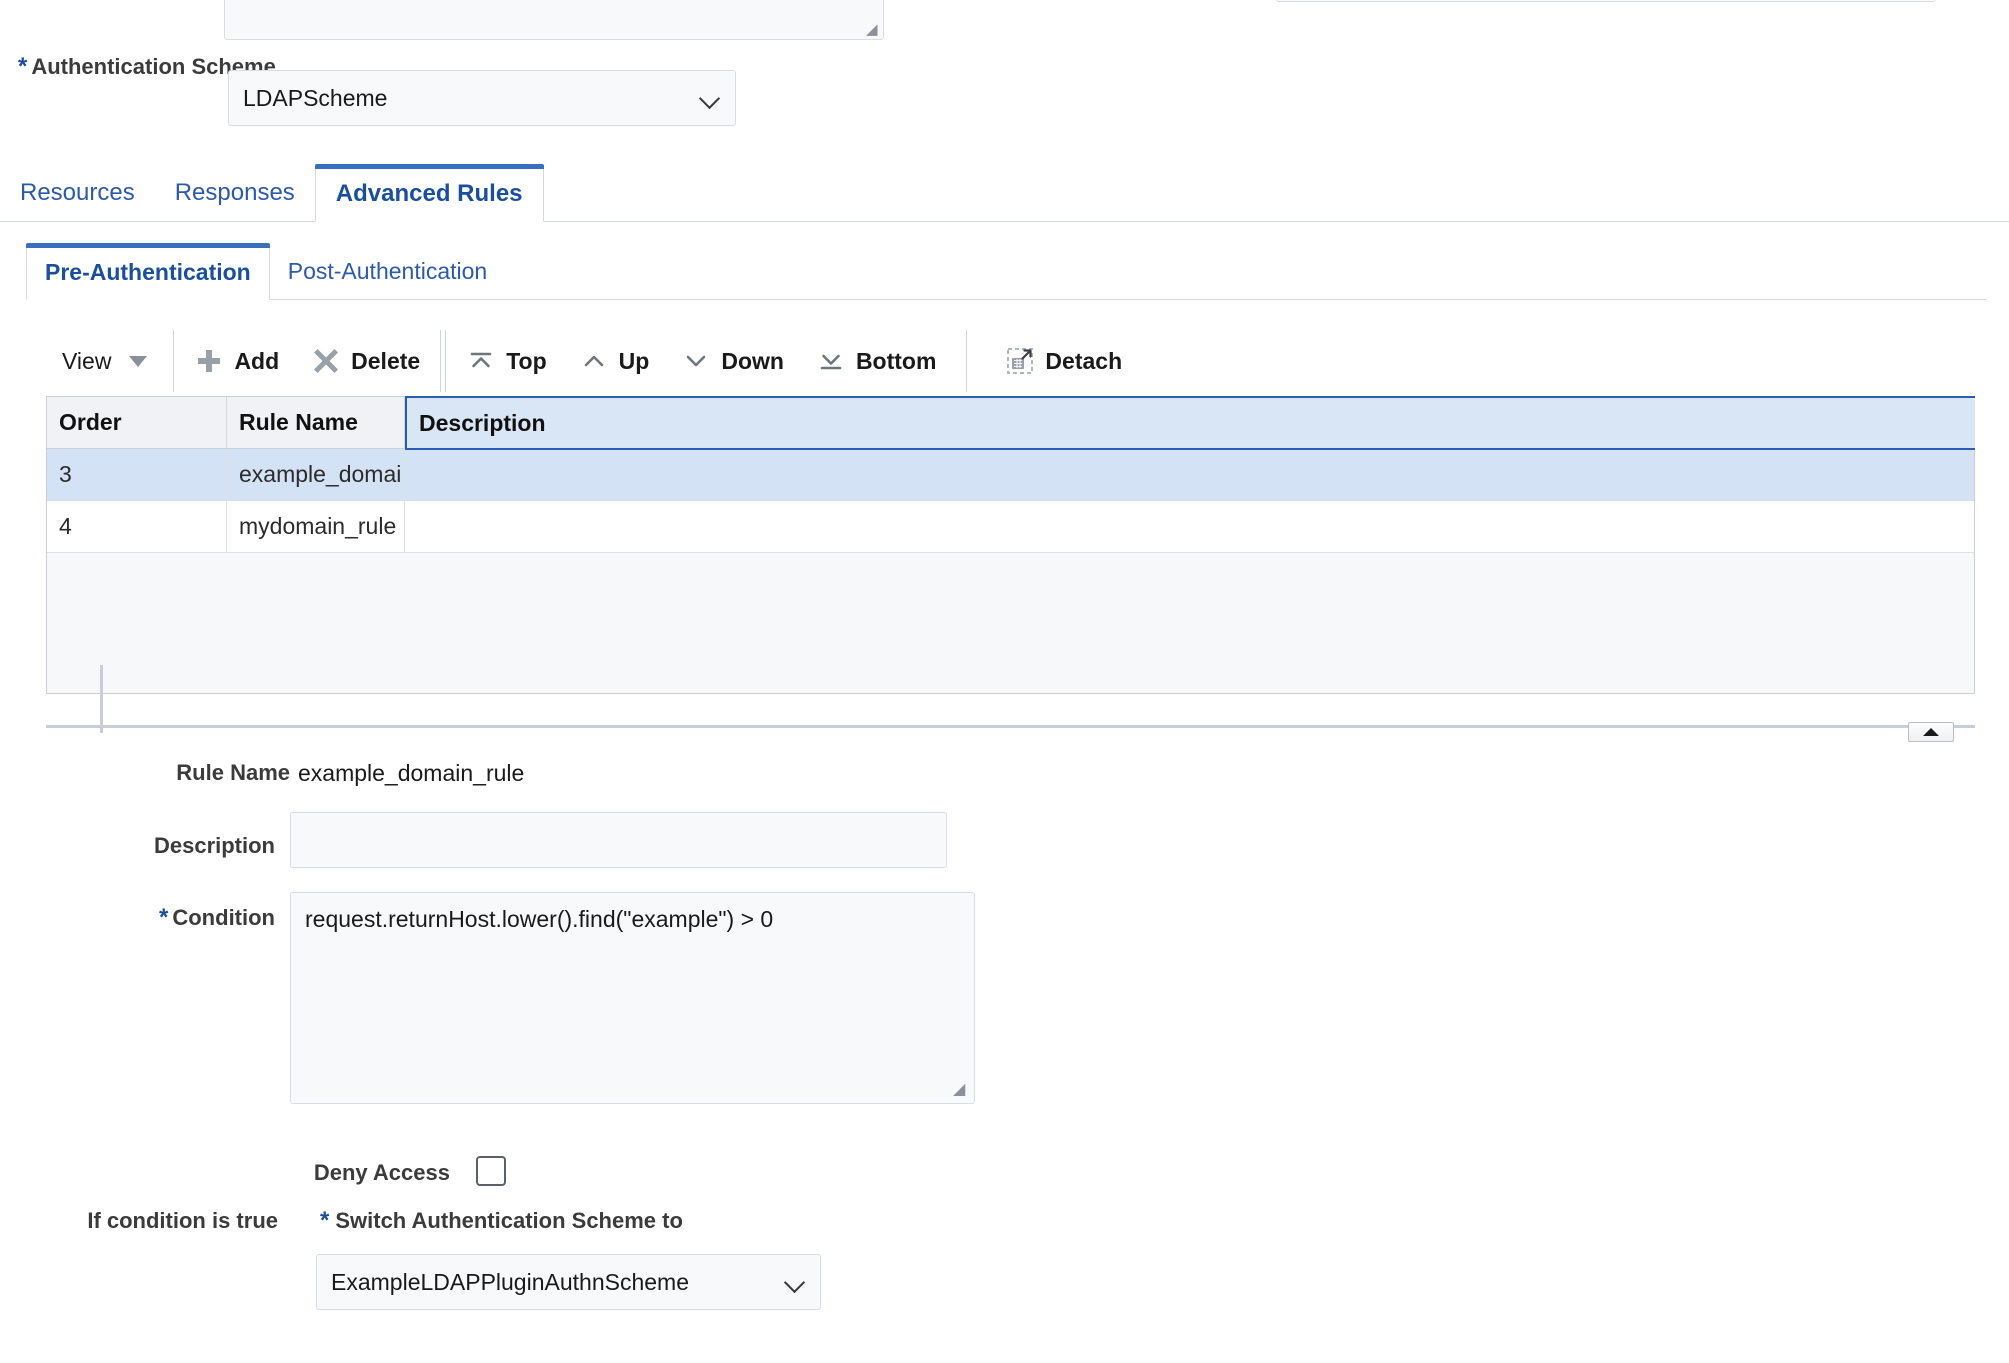 This screenshot has height=1363, width=2009. I want to click on rule-name-value: example_domain_rule, so click(411, 773).